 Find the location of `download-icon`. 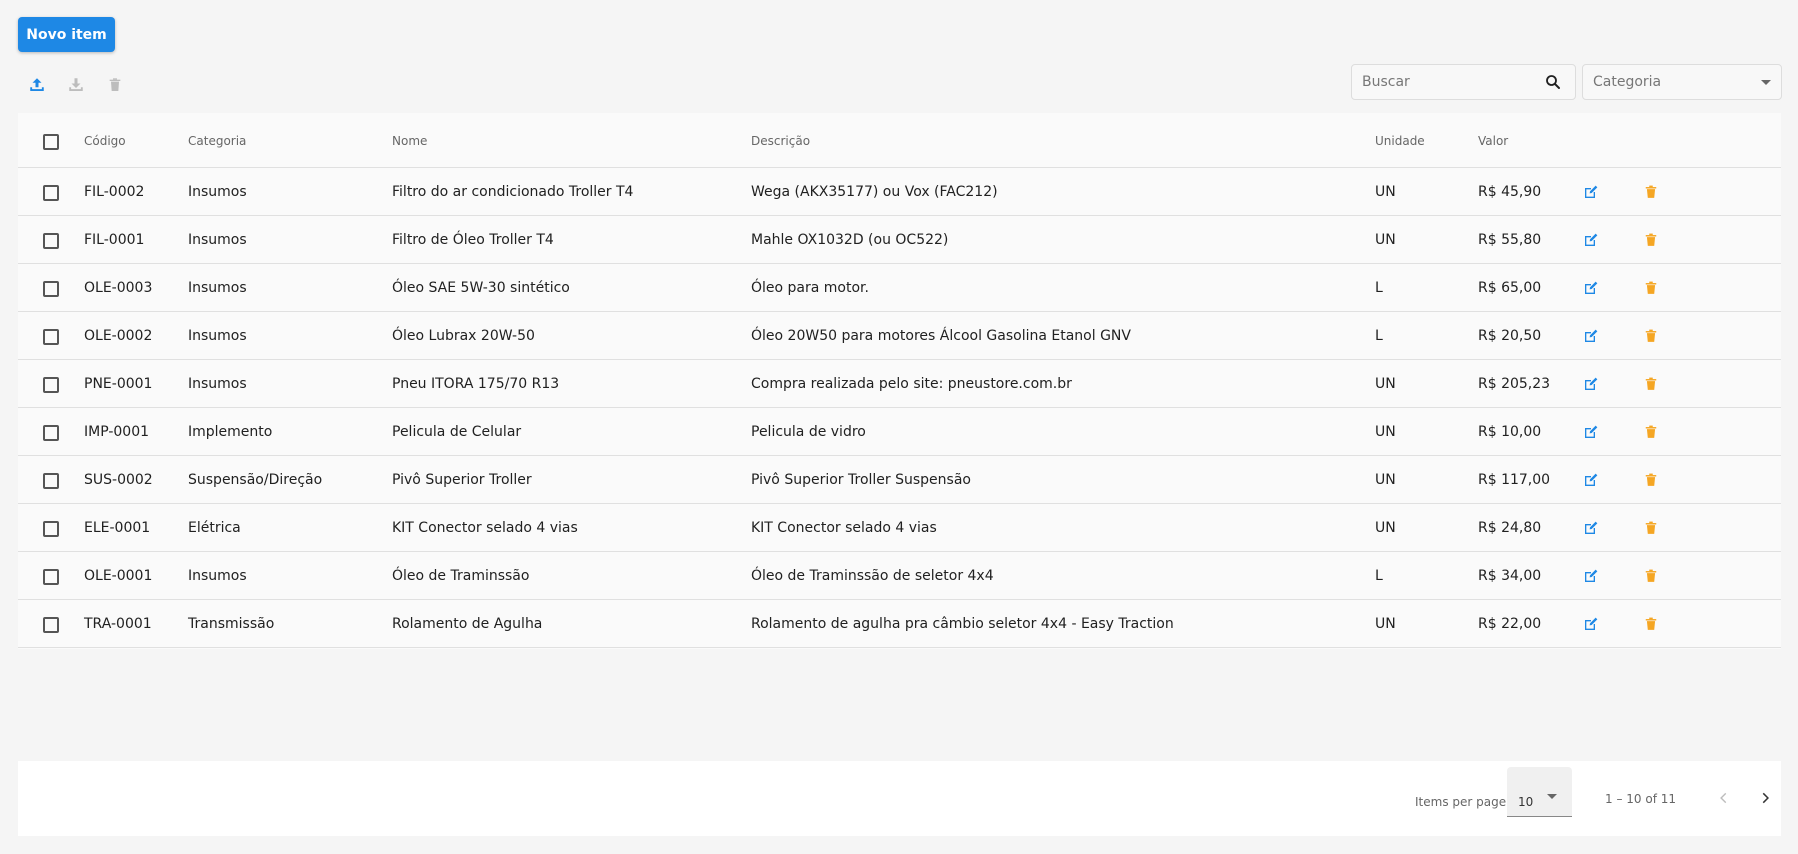

download-icon is located at coordinates (76, 85).